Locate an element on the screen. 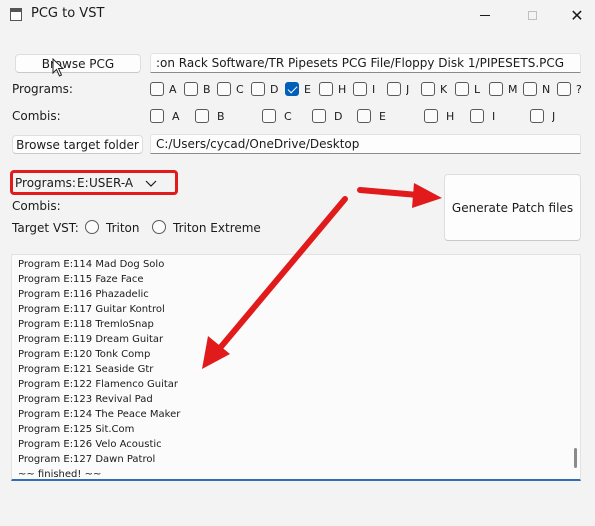 The width and height of the screenshot is (595, 526). chevron-down-icon is located at coordinates (151, 184).